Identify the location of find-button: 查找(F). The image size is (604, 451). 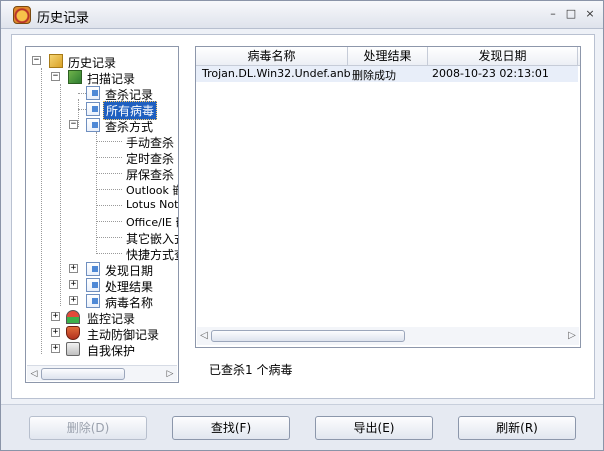
(231, 428).